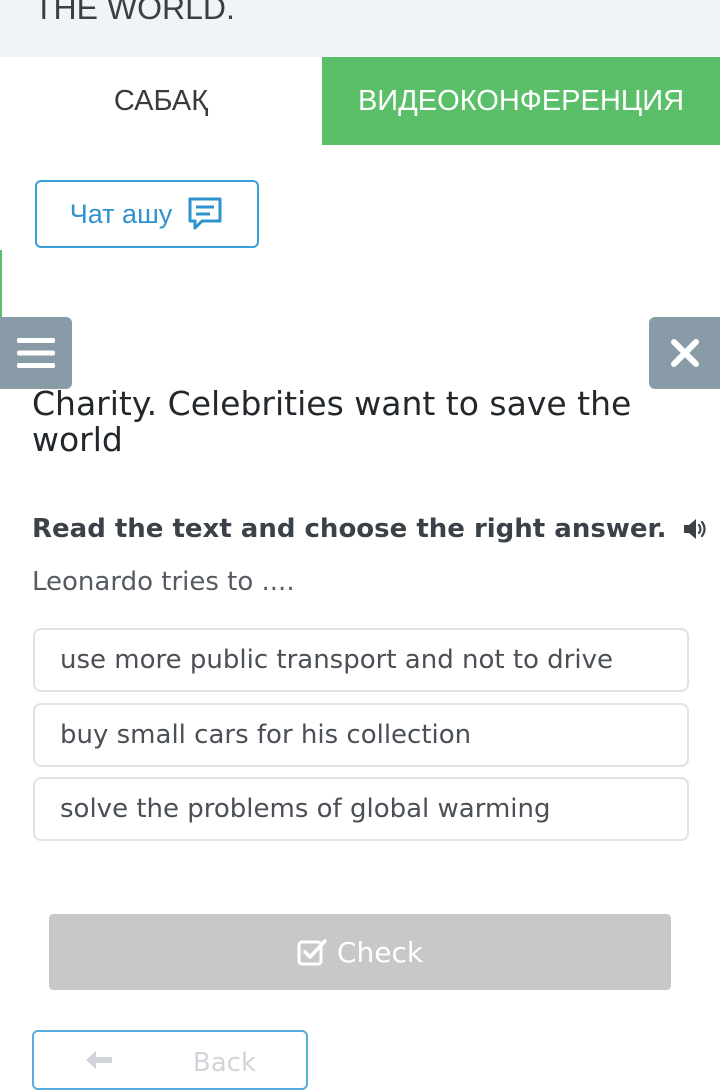 The width and height of the screenshot is (720, 1090). Describe the element at coordinates (205, 213) in the screenshot. I see `chat-icon` at that location.